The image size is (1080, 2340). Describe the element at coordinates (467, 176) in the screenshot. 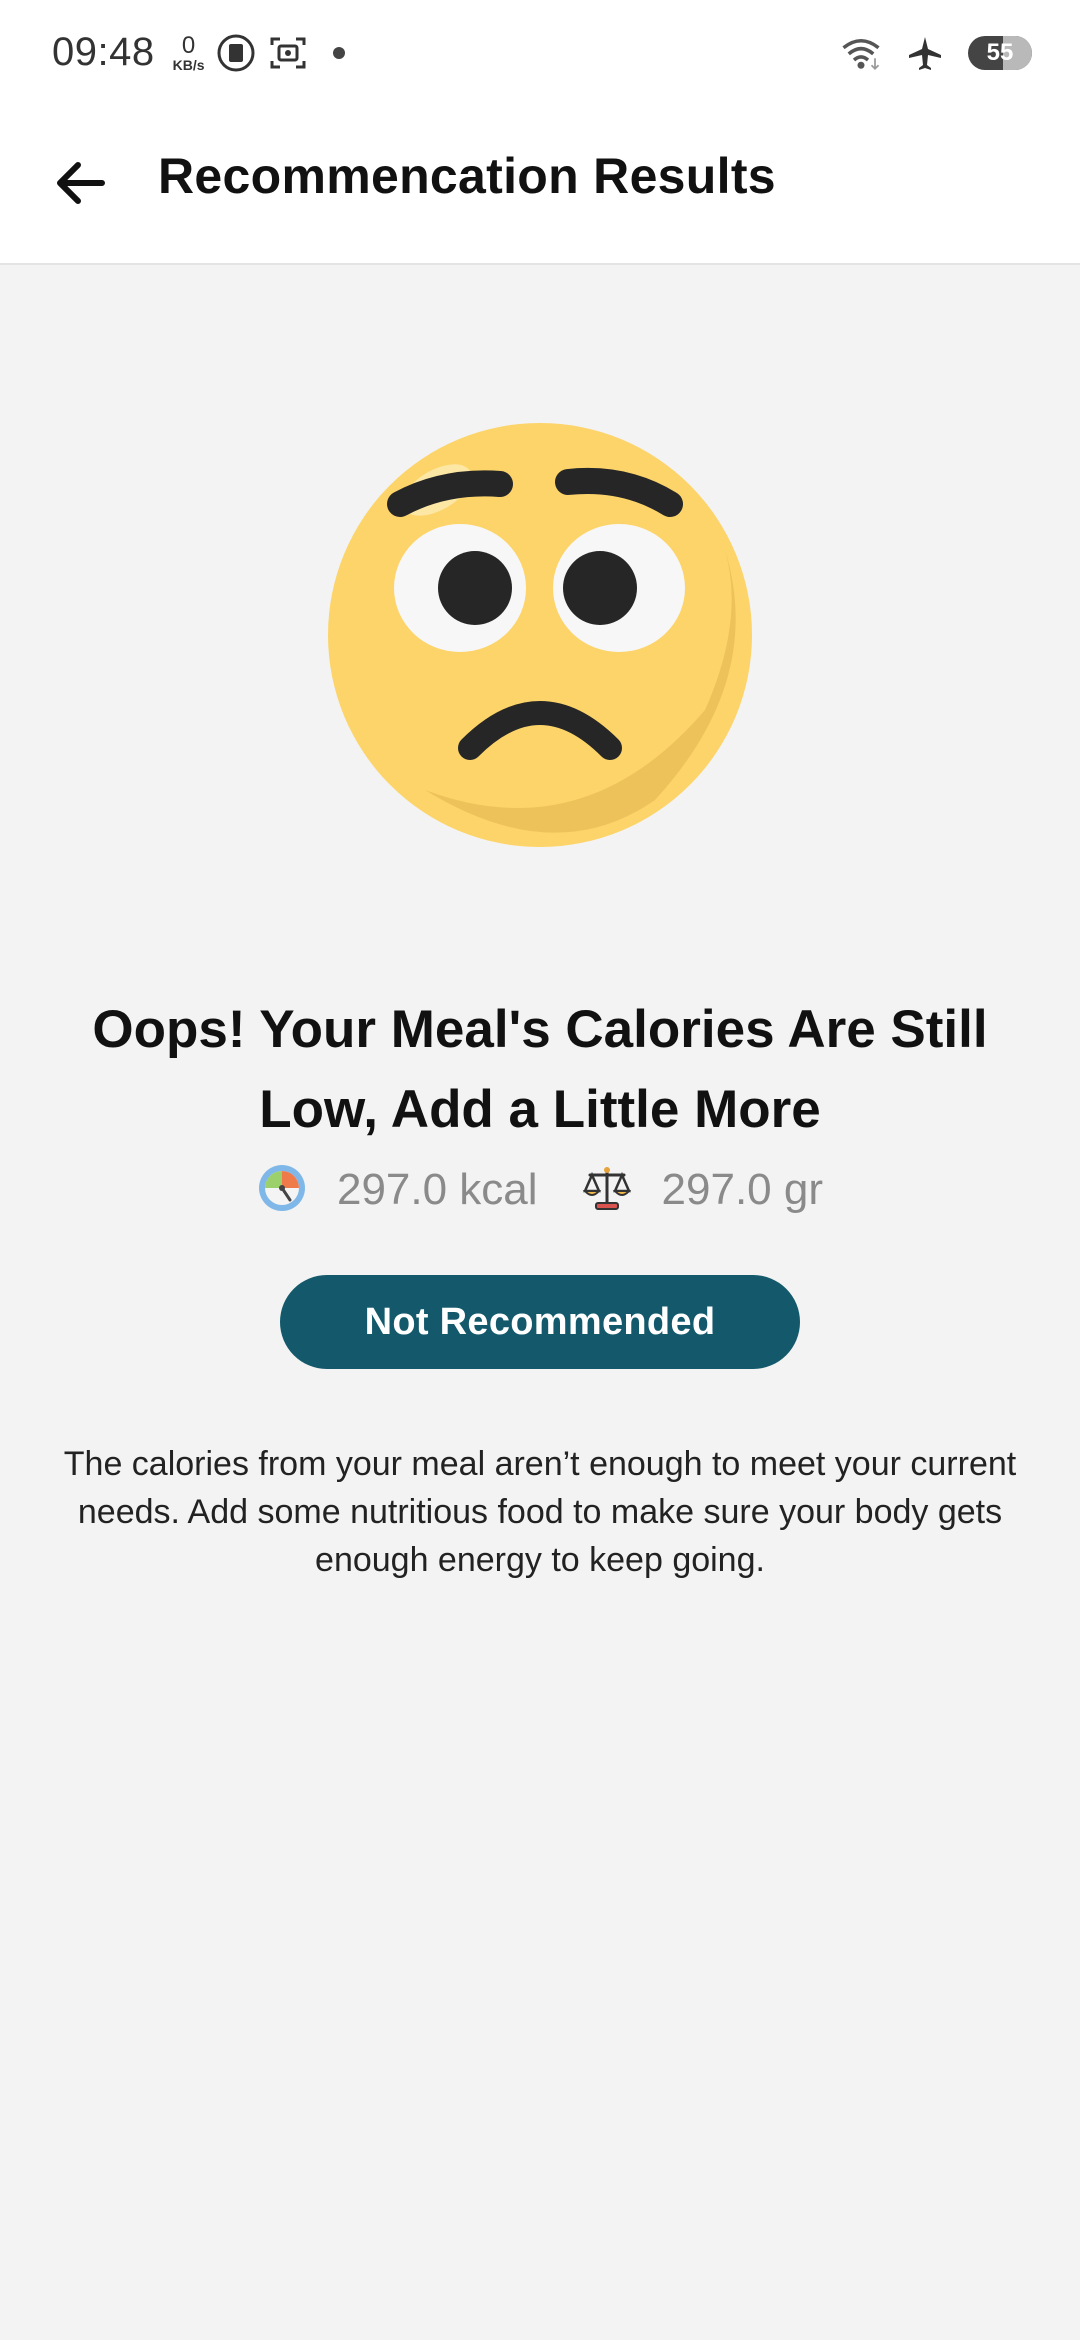

I see `page-title: Recommencation Results` at that location.